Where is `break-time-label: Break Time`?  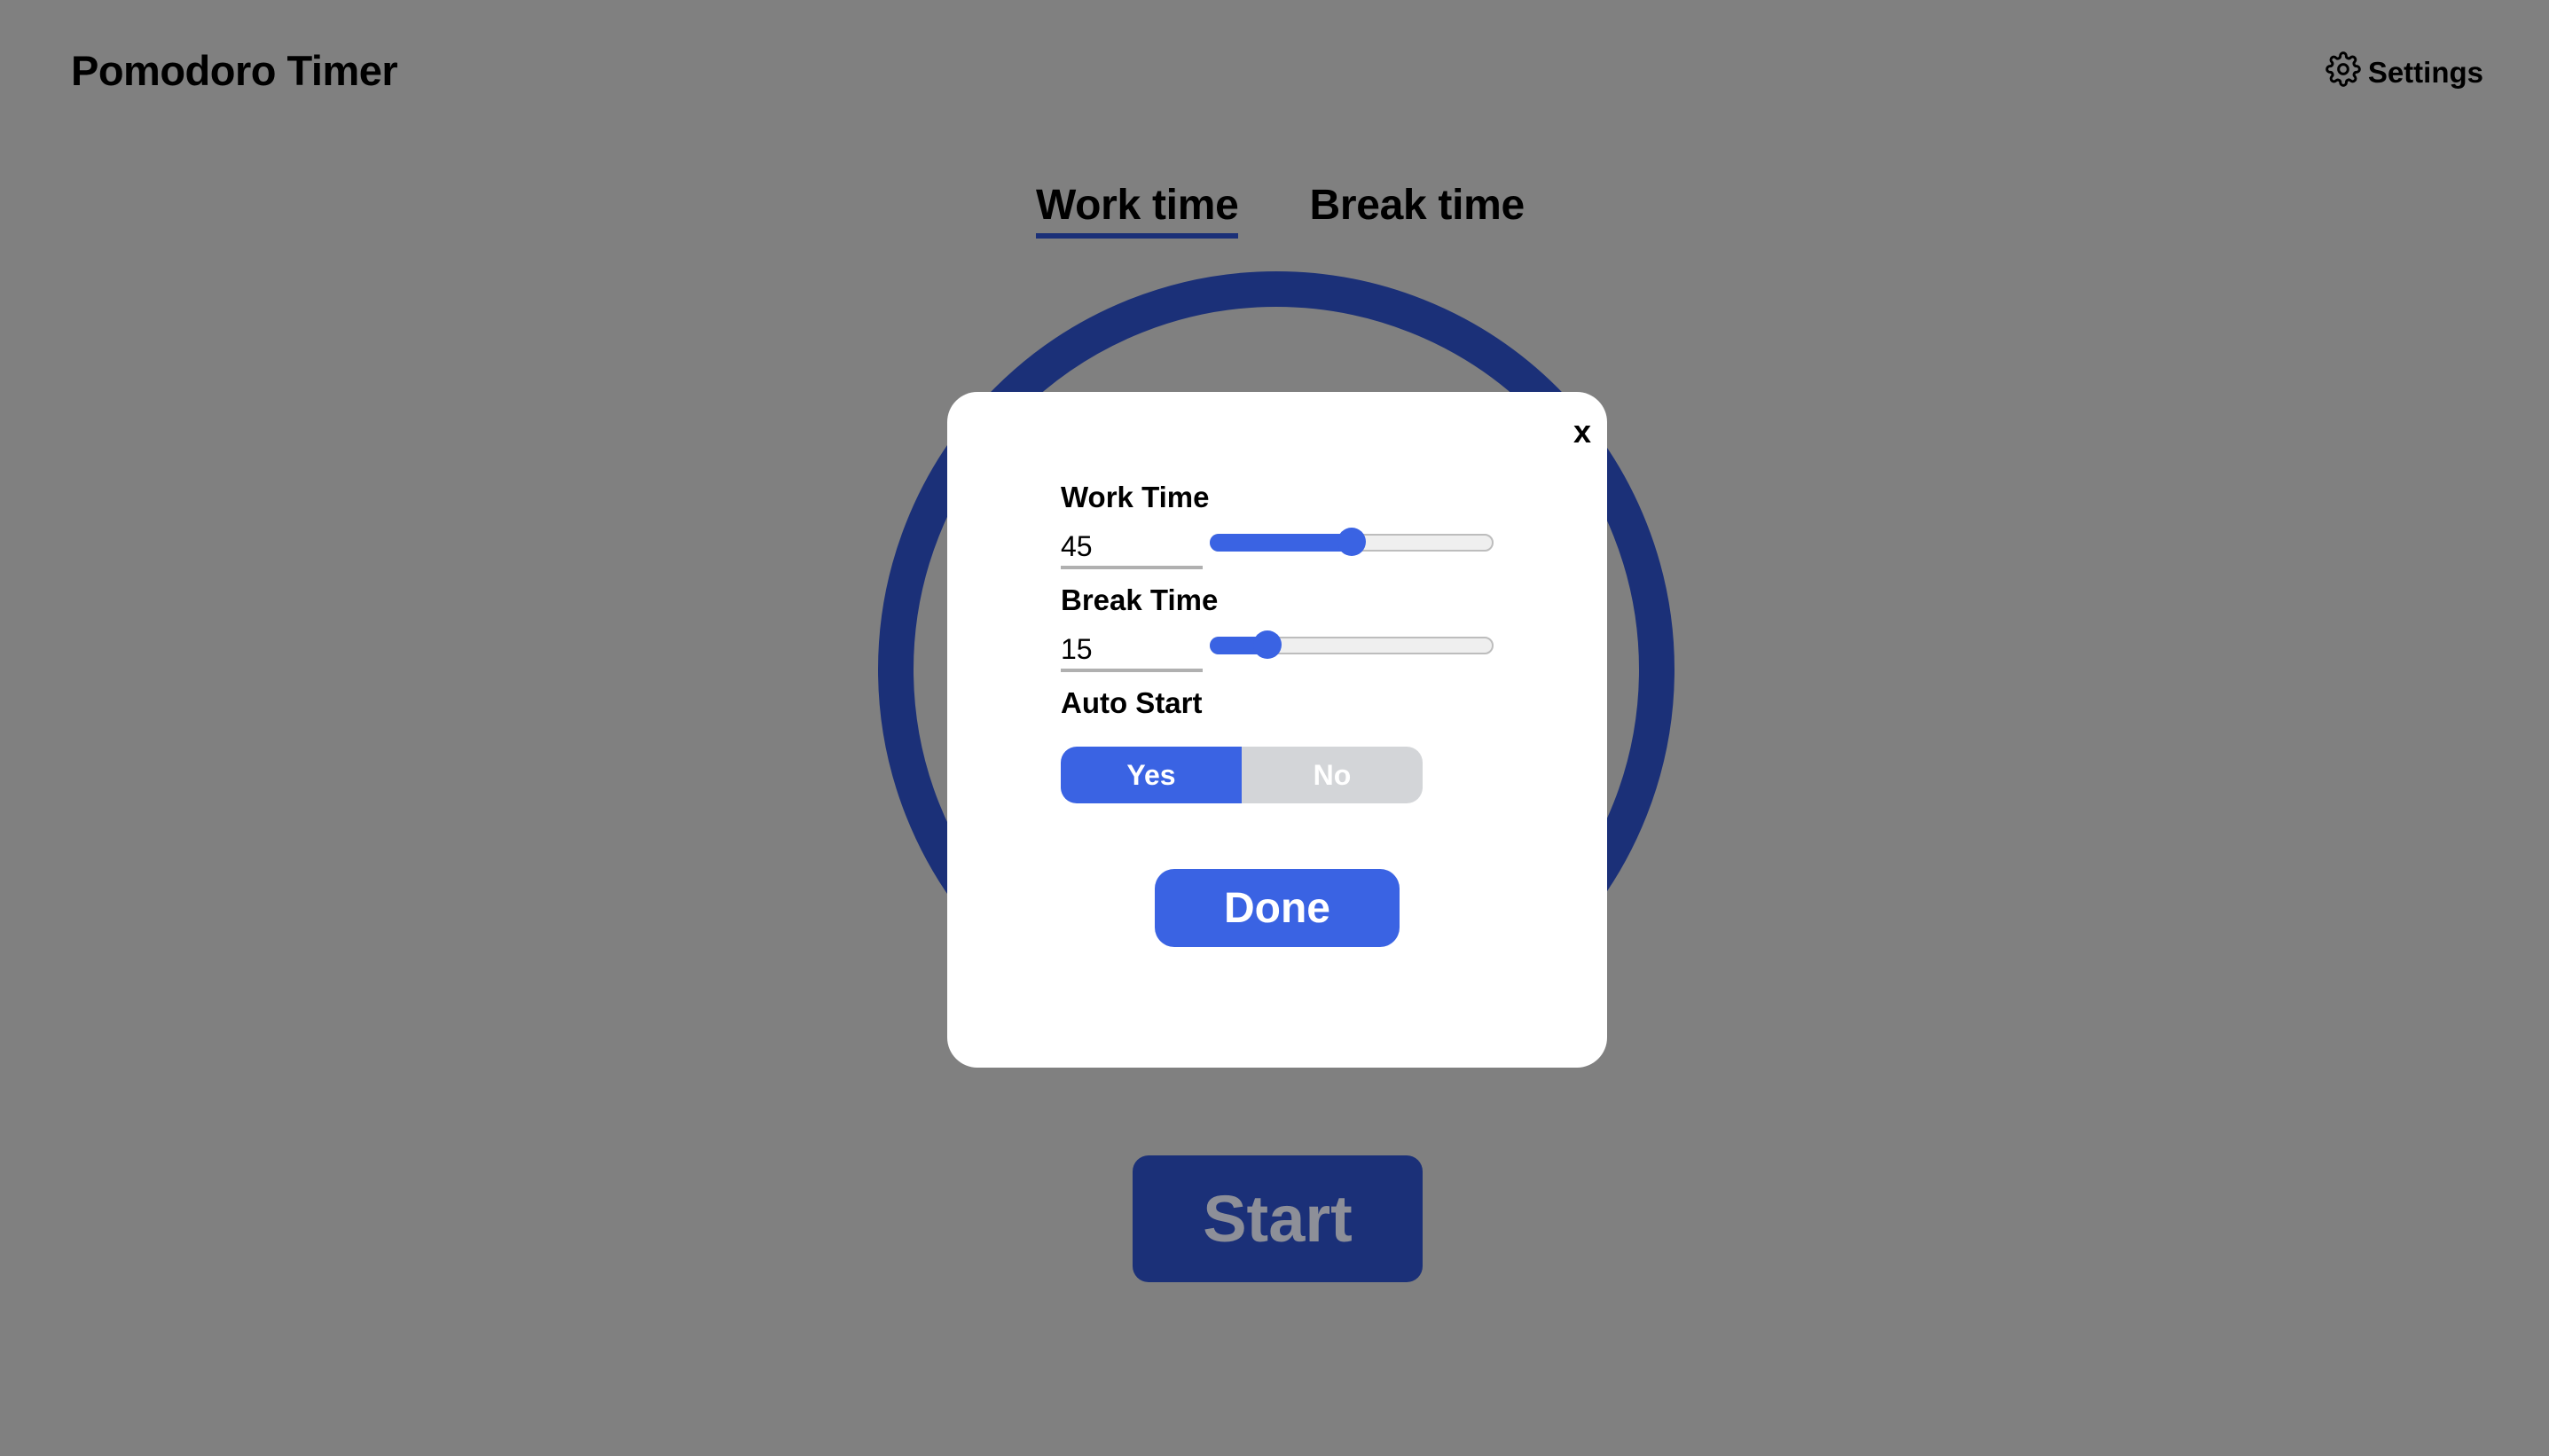
break-time-label: Break Time is located at coordinates (1140, 599).